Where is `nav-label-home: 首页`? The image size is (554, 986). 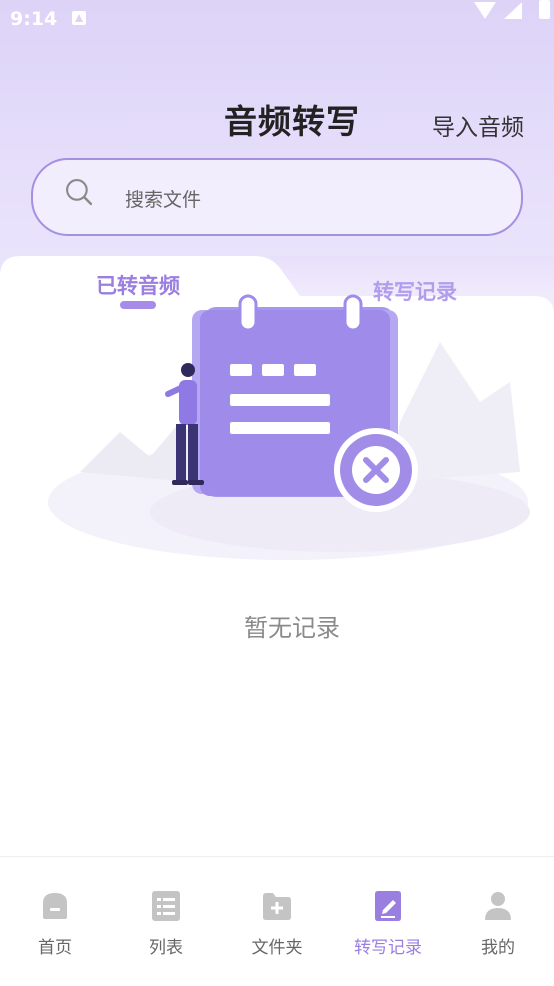 nav-label-home: 首页 is located at coordinates (55, 948).